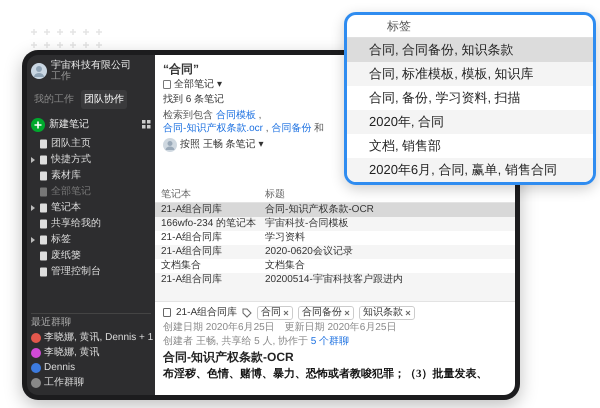 The height and width of the screenshot is (408, 600). What do you see at coordinates (66, 176) in the screenshot?
I see `sidebar-item: 素材库` at bounding box center [66, 176].